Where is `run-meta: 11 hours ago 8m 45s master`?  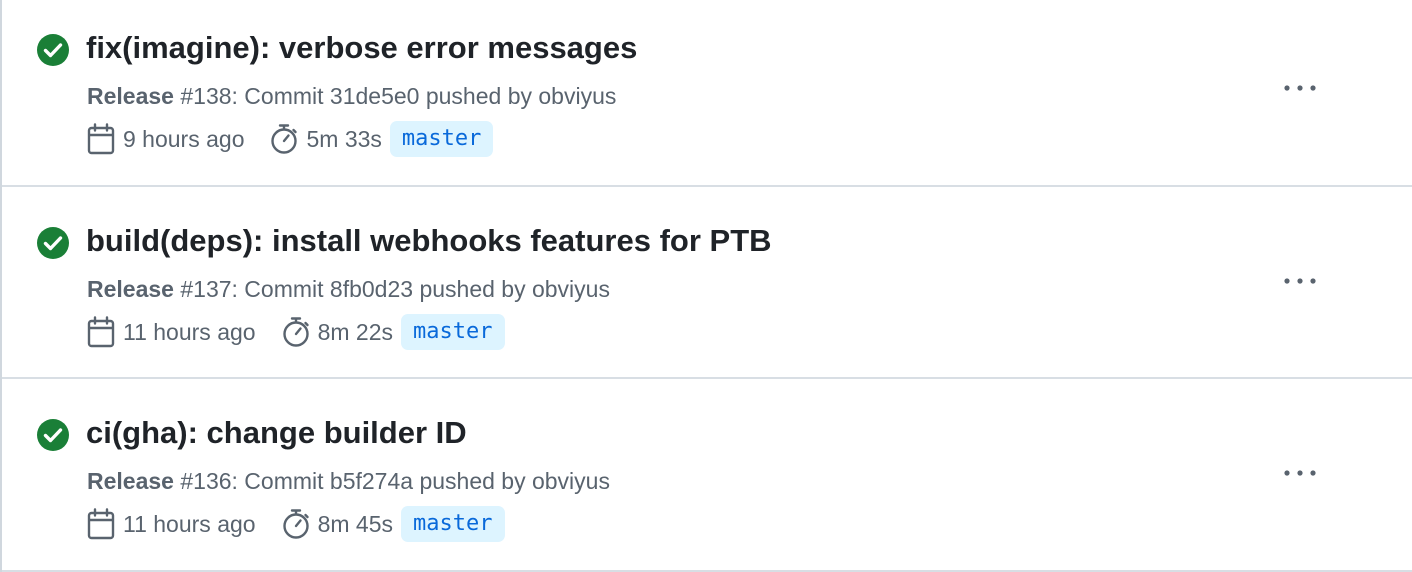
run-meta: 11 hours ago 8m 45s master is located at coordinates (296, 524).